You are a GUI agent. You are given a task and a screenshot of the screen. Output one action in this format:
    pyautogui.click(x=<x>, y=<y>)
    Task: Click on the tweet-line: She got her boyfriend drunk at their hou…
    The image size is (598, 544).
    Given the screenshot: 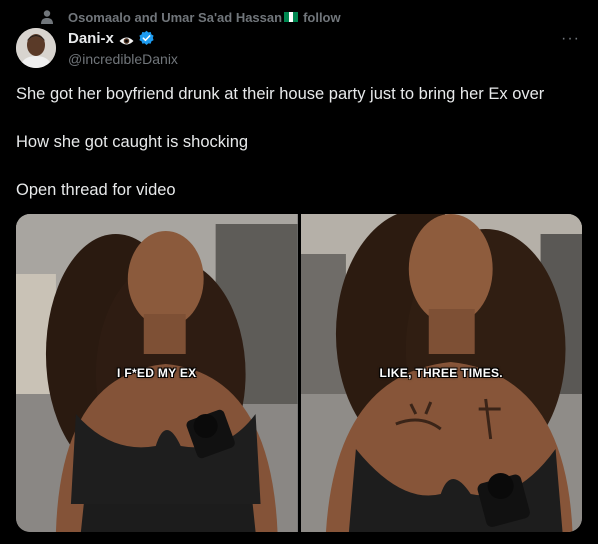 What is the action you would take?
    pyautogui.click(x=280, y=94)
    